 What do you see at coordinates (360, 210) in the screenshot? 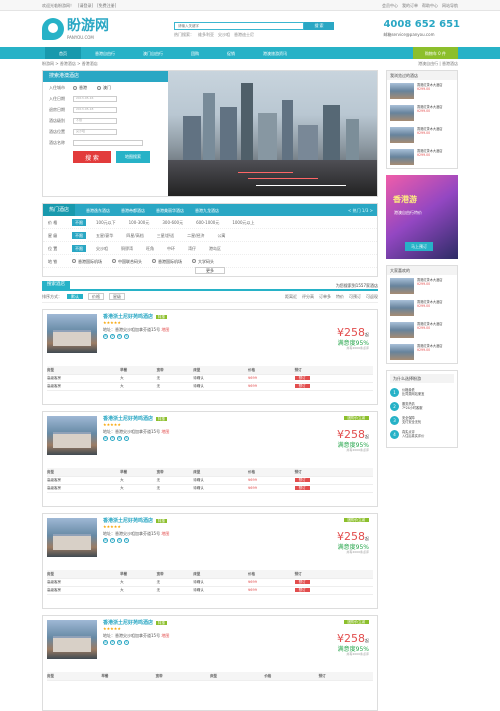
I see `hot-pager: < 热门 1/3 >` at bounding box center [360, 210].